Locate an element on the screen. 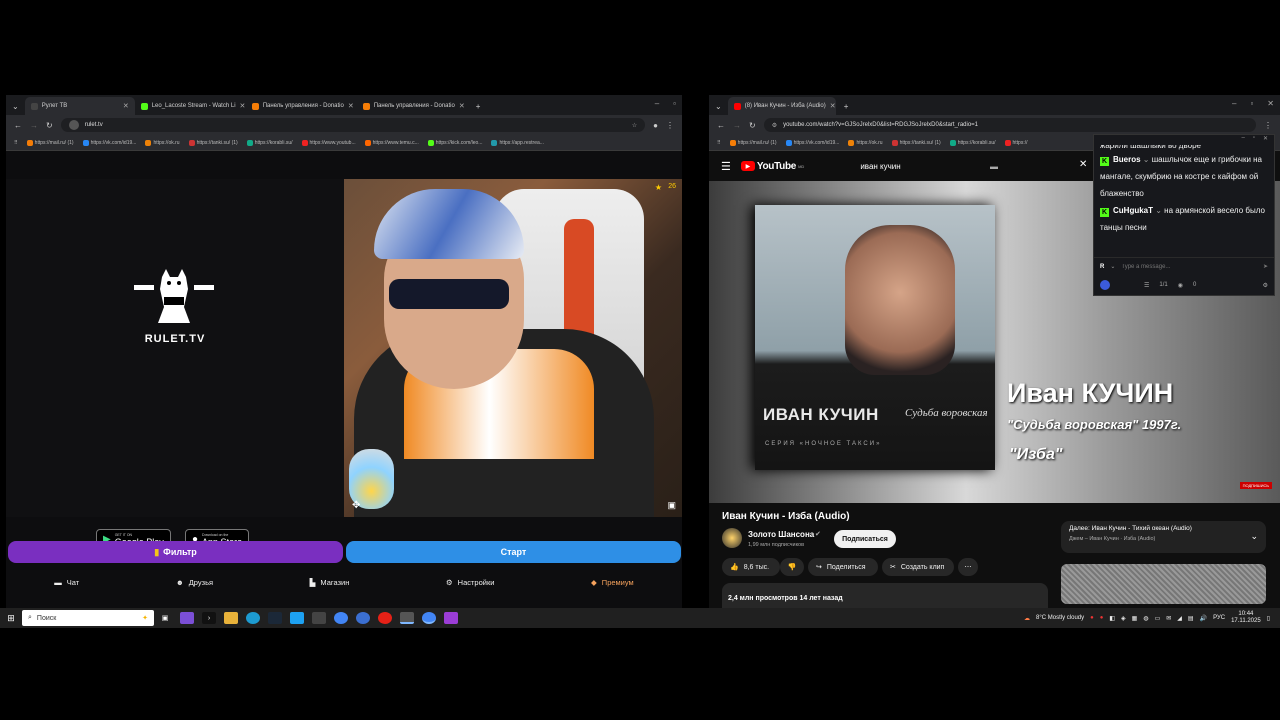 Image resolution: width=1280 pixels, height=720 pixels. nav-shop: ▙ Магазин is located at coordinates (330, 582).